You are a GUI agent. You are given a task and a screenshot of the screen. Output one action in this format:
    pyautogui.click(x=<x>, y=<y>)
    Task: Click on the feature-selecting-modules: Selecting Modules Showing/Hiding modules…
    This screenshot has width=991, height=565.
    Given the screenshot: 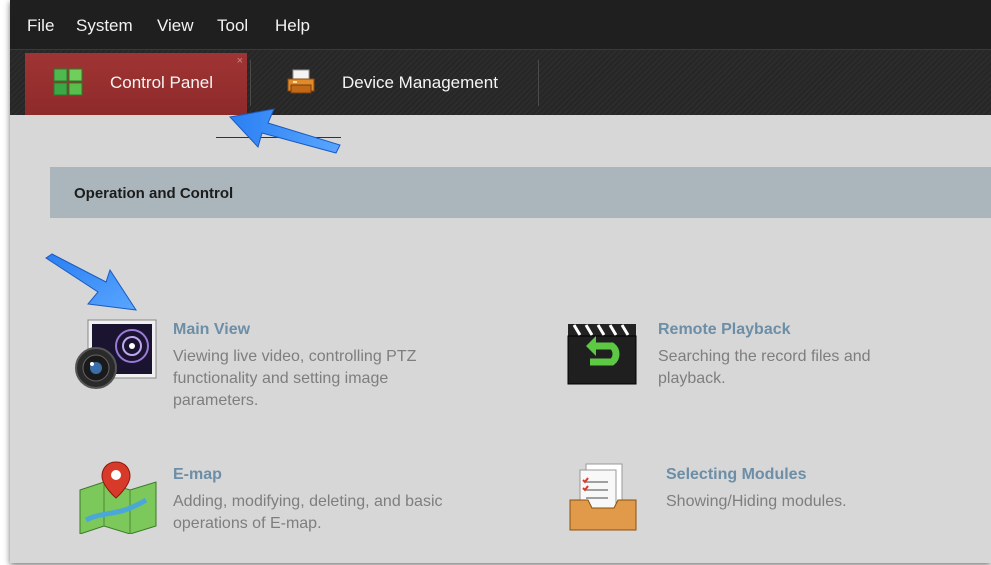 What is the action you would take?
    pyautogui.click(x=778, y=500)
    